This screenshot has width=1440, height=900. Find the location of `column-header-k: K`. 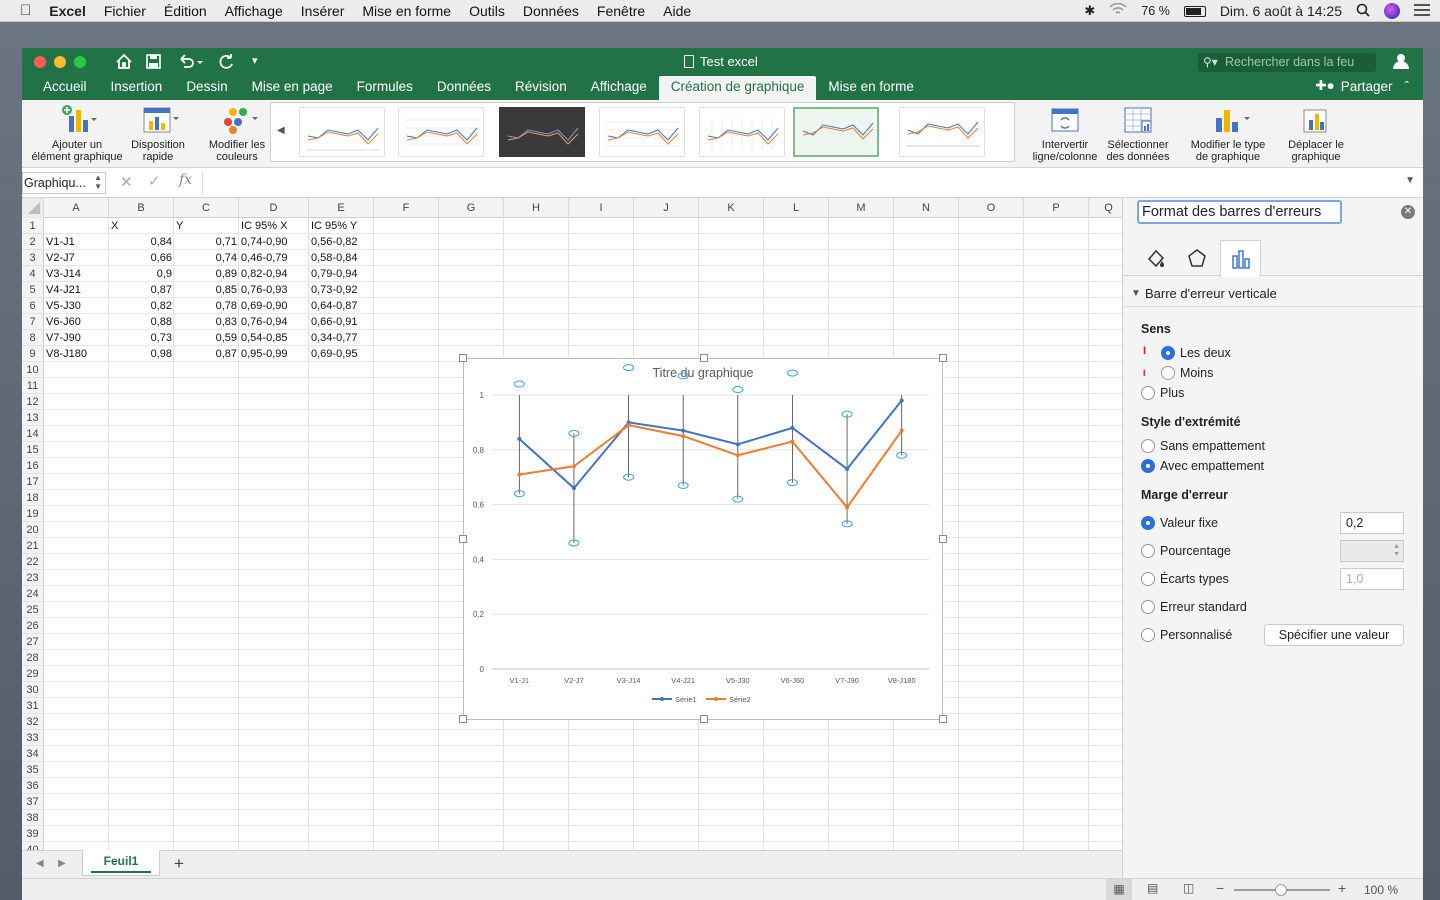

column-header-k: K is located at coordinates (731, 208).